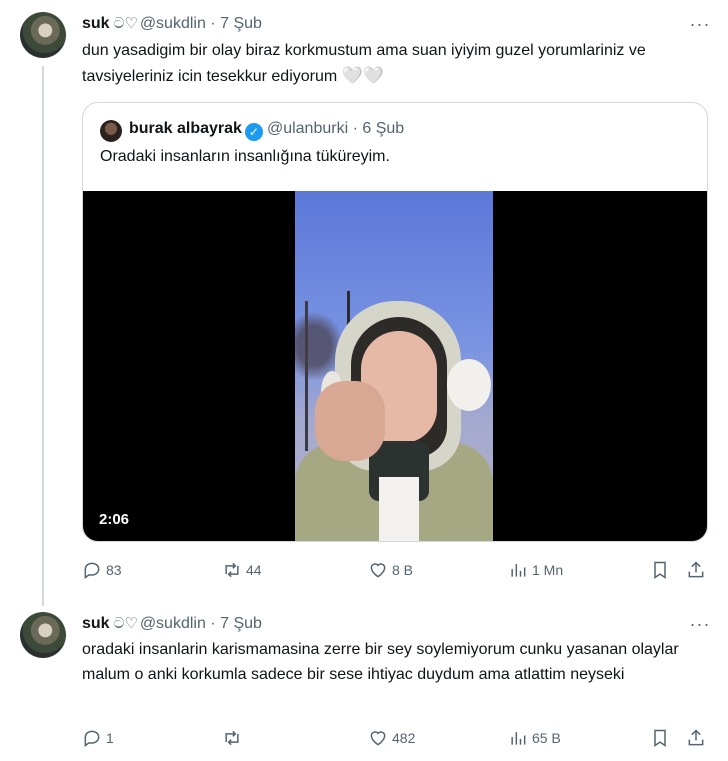 The image size is (728, 761). I want to click on like-button: 8 B, so click(390, 570).